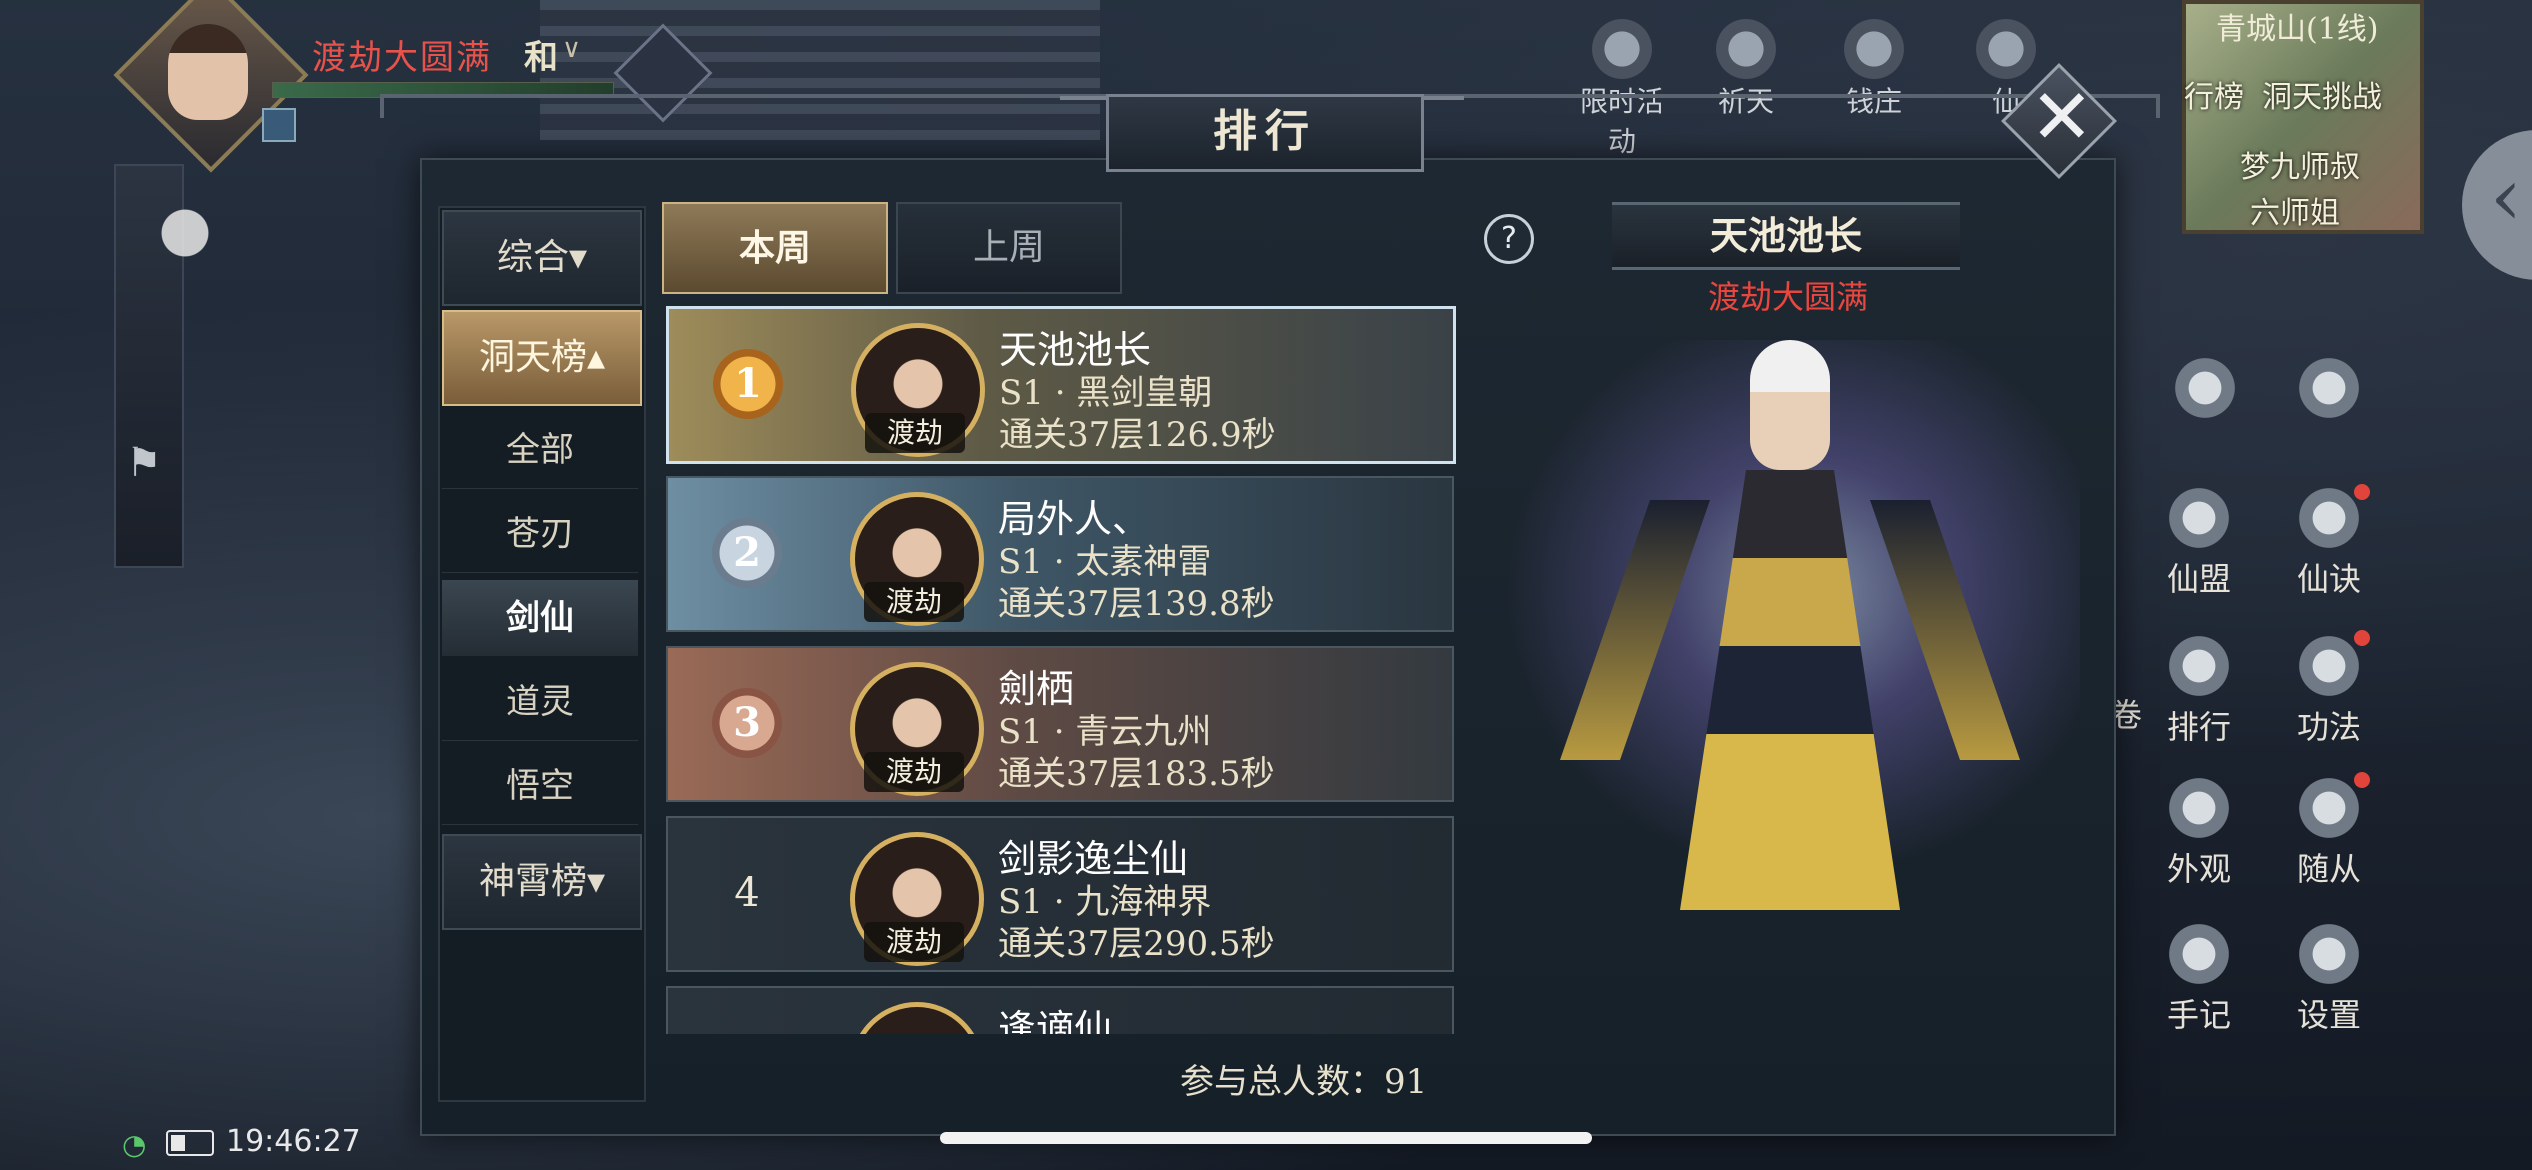  I want to click on sub-category-daoling: 道灵, so click(540, 702).